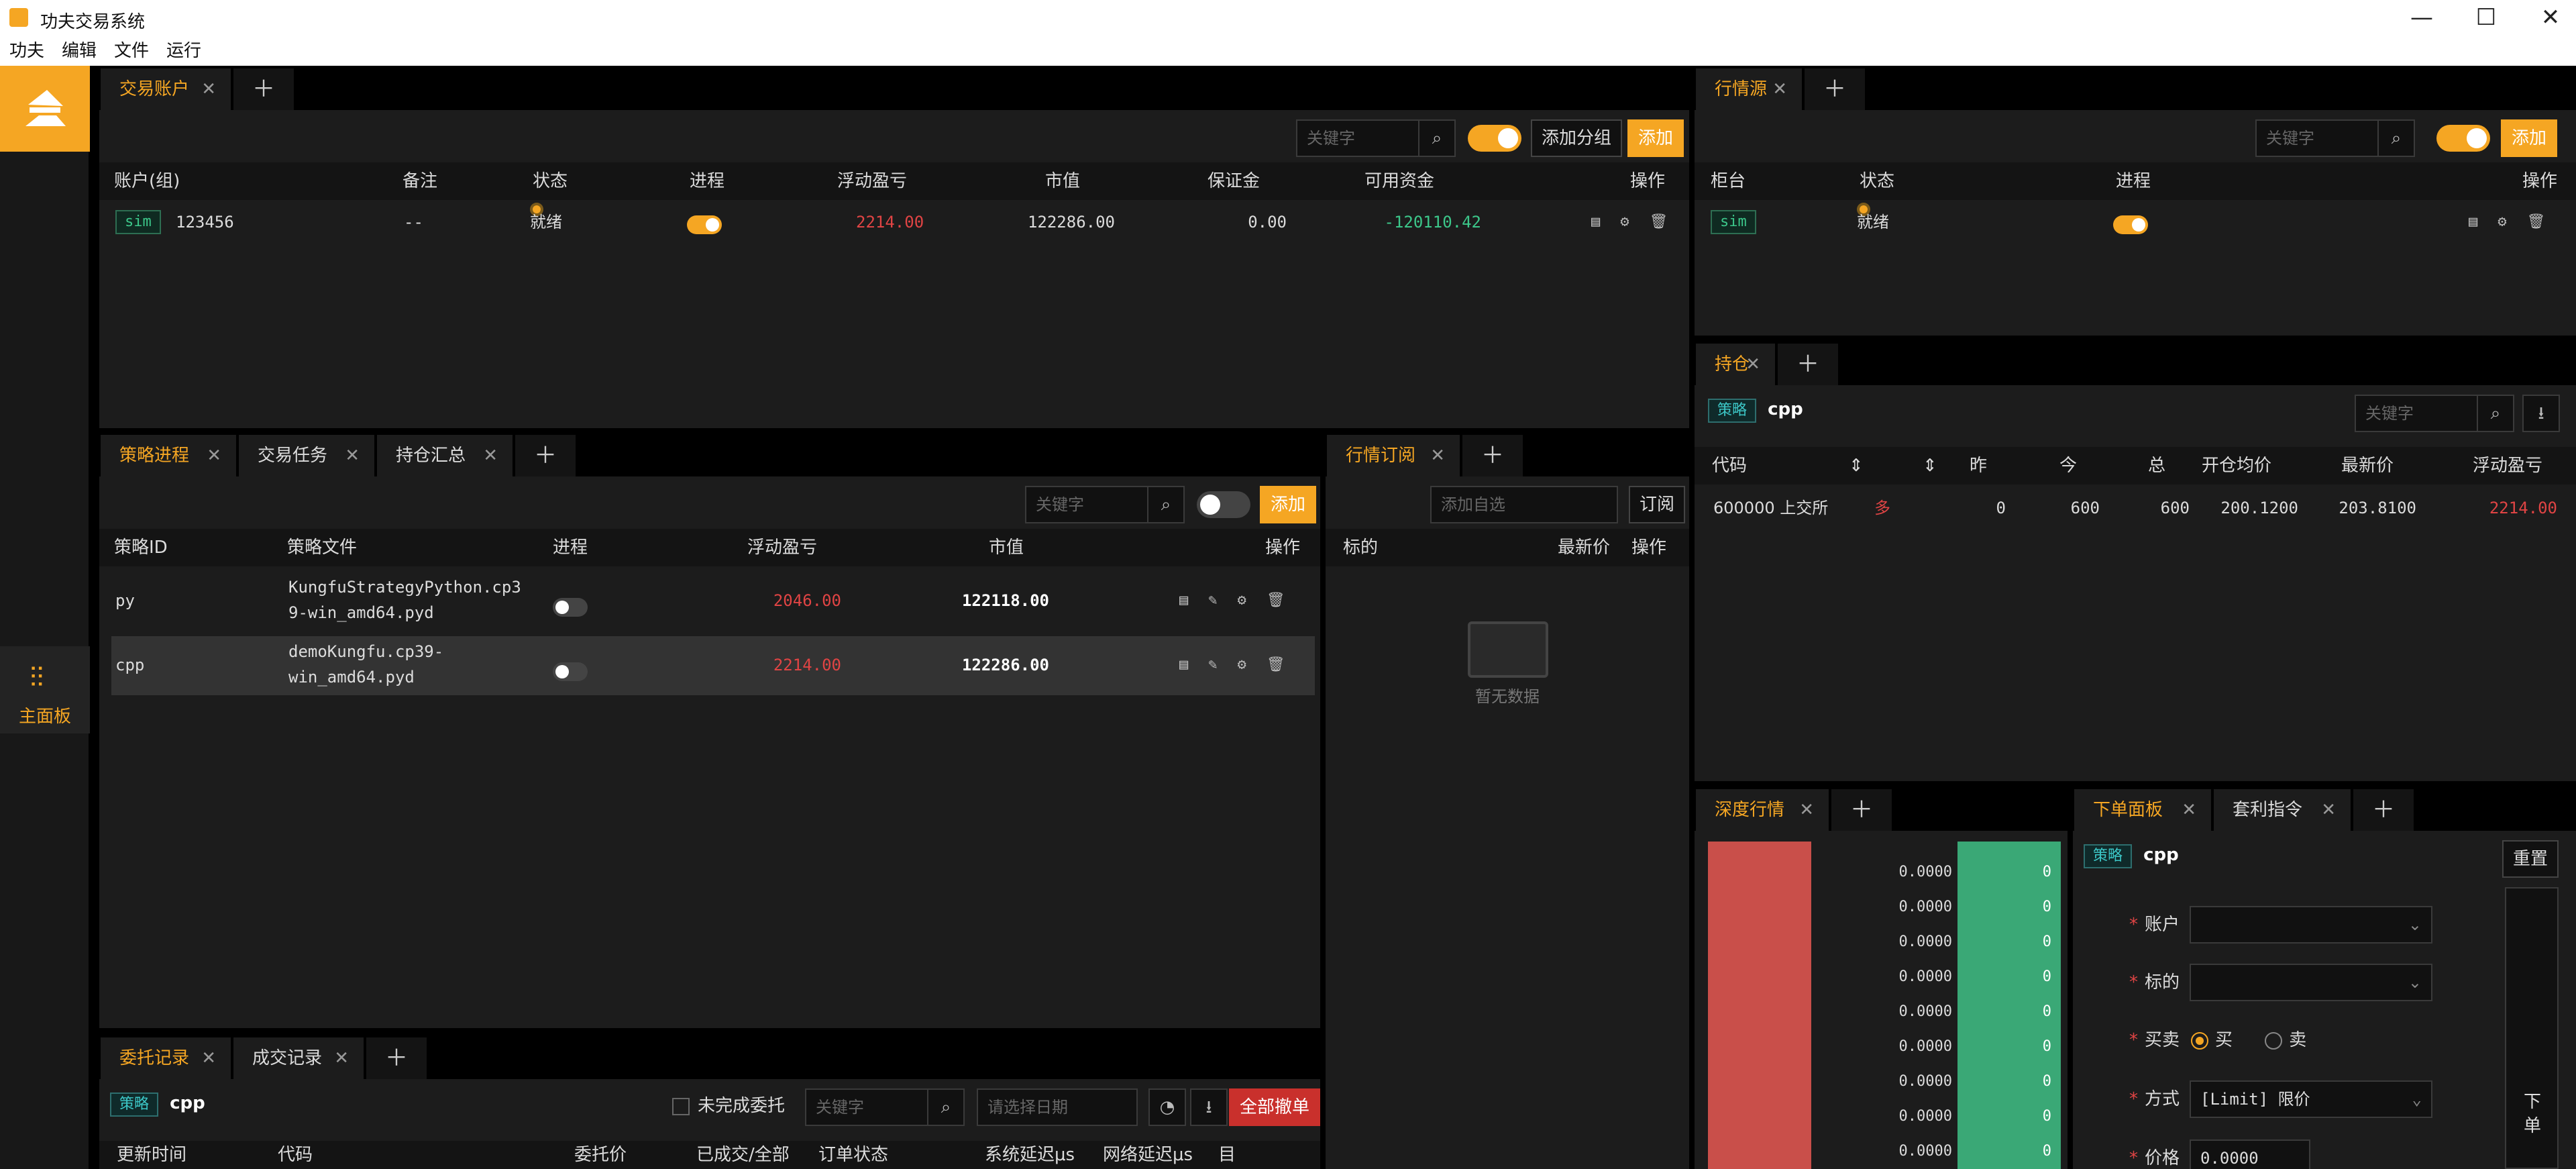  I want to click on menu-run: 运行, so click(183, 51).